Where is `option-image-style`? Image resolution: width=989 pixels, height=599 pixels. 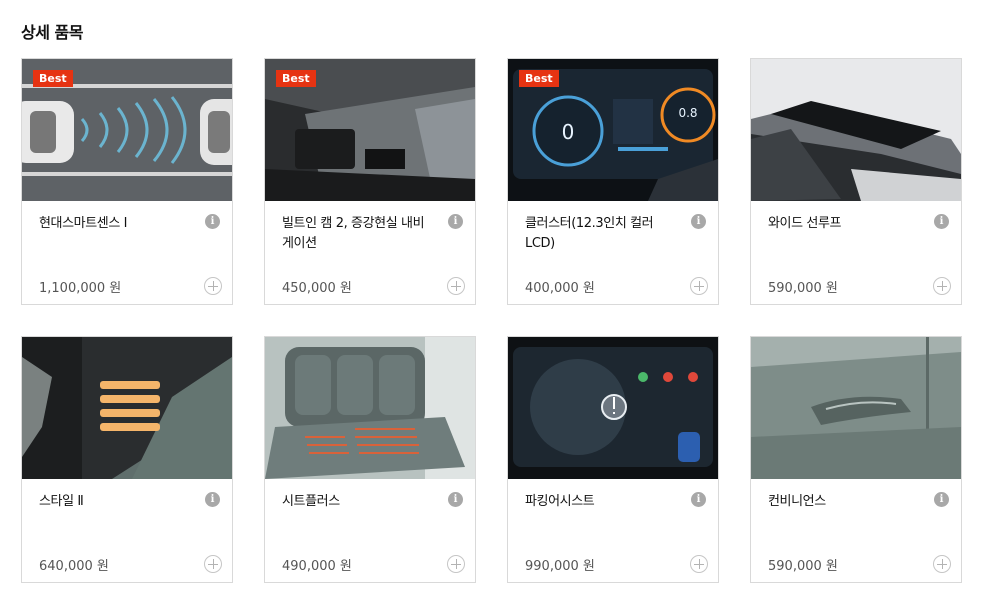
option-image-style is located at coordinates (127, 408).